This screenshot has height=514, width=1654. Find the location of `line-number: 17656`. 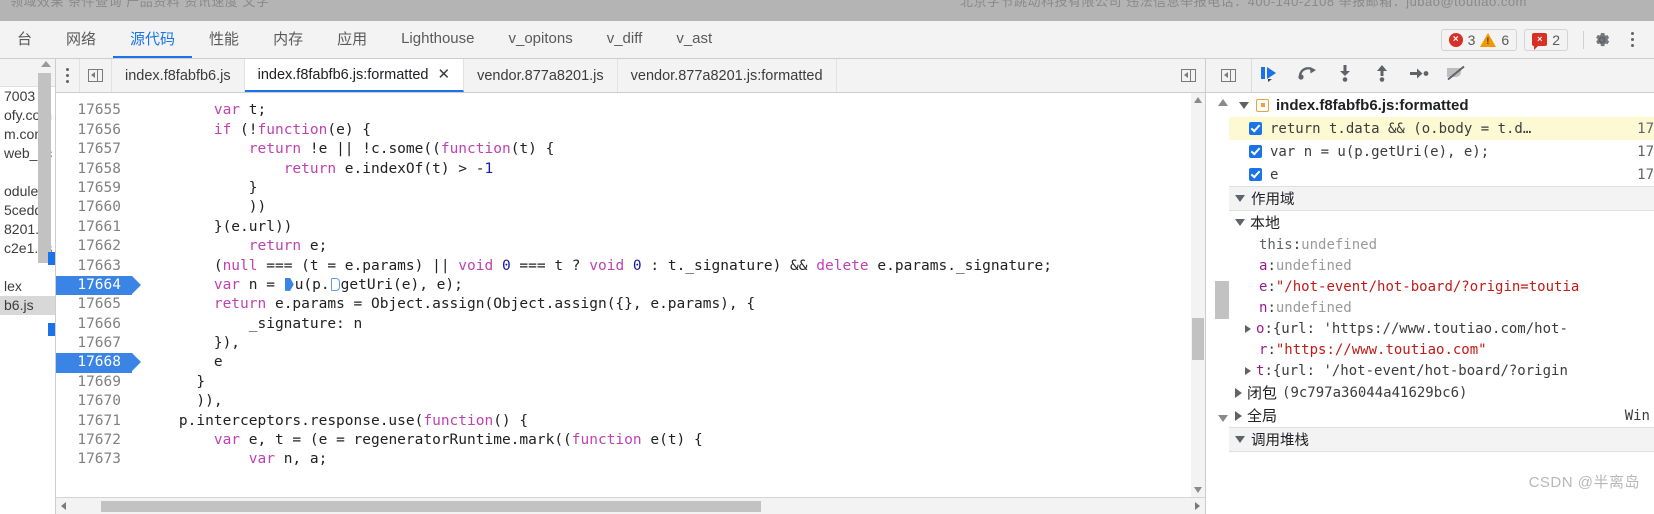

line-number: 17656 is located at coordinates (94, 130).